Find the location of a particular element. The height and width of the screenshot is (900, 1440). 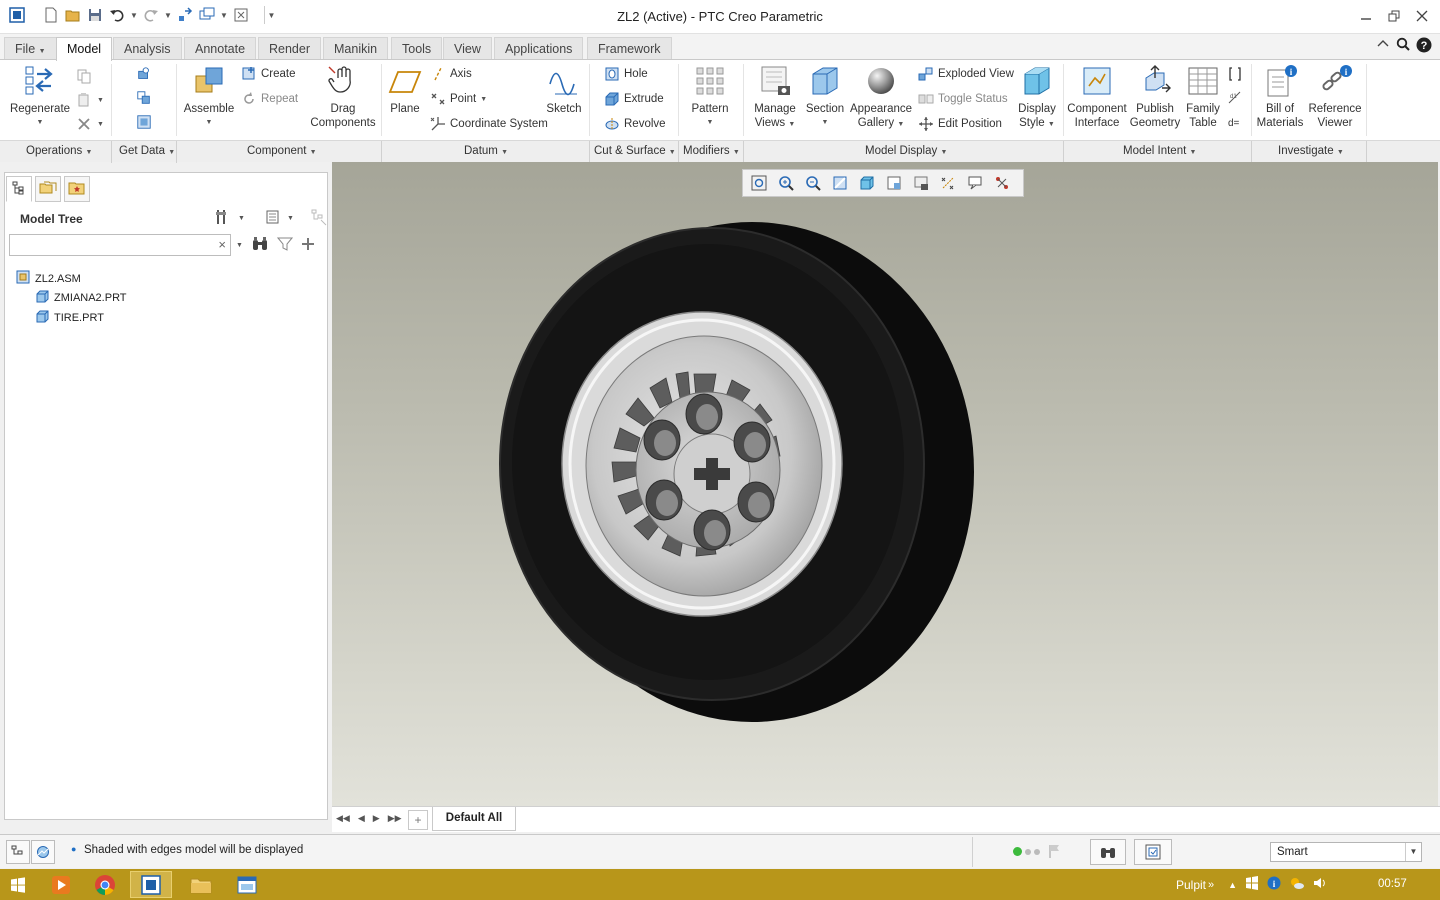

sketch-button: Sketch is located at coordinates (564, 90).